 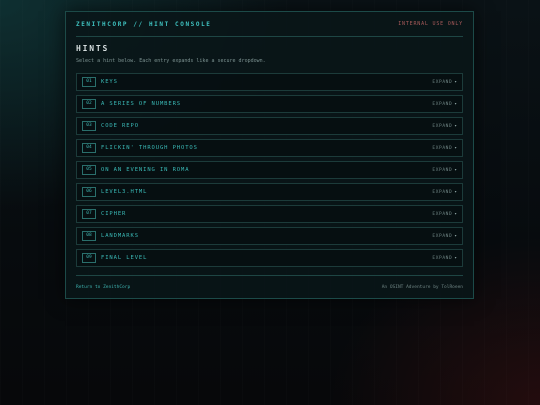 I want to click on hint-item-code-repo: 03 CODE REPO EXPAND ▾, so click(x=269, y=126).